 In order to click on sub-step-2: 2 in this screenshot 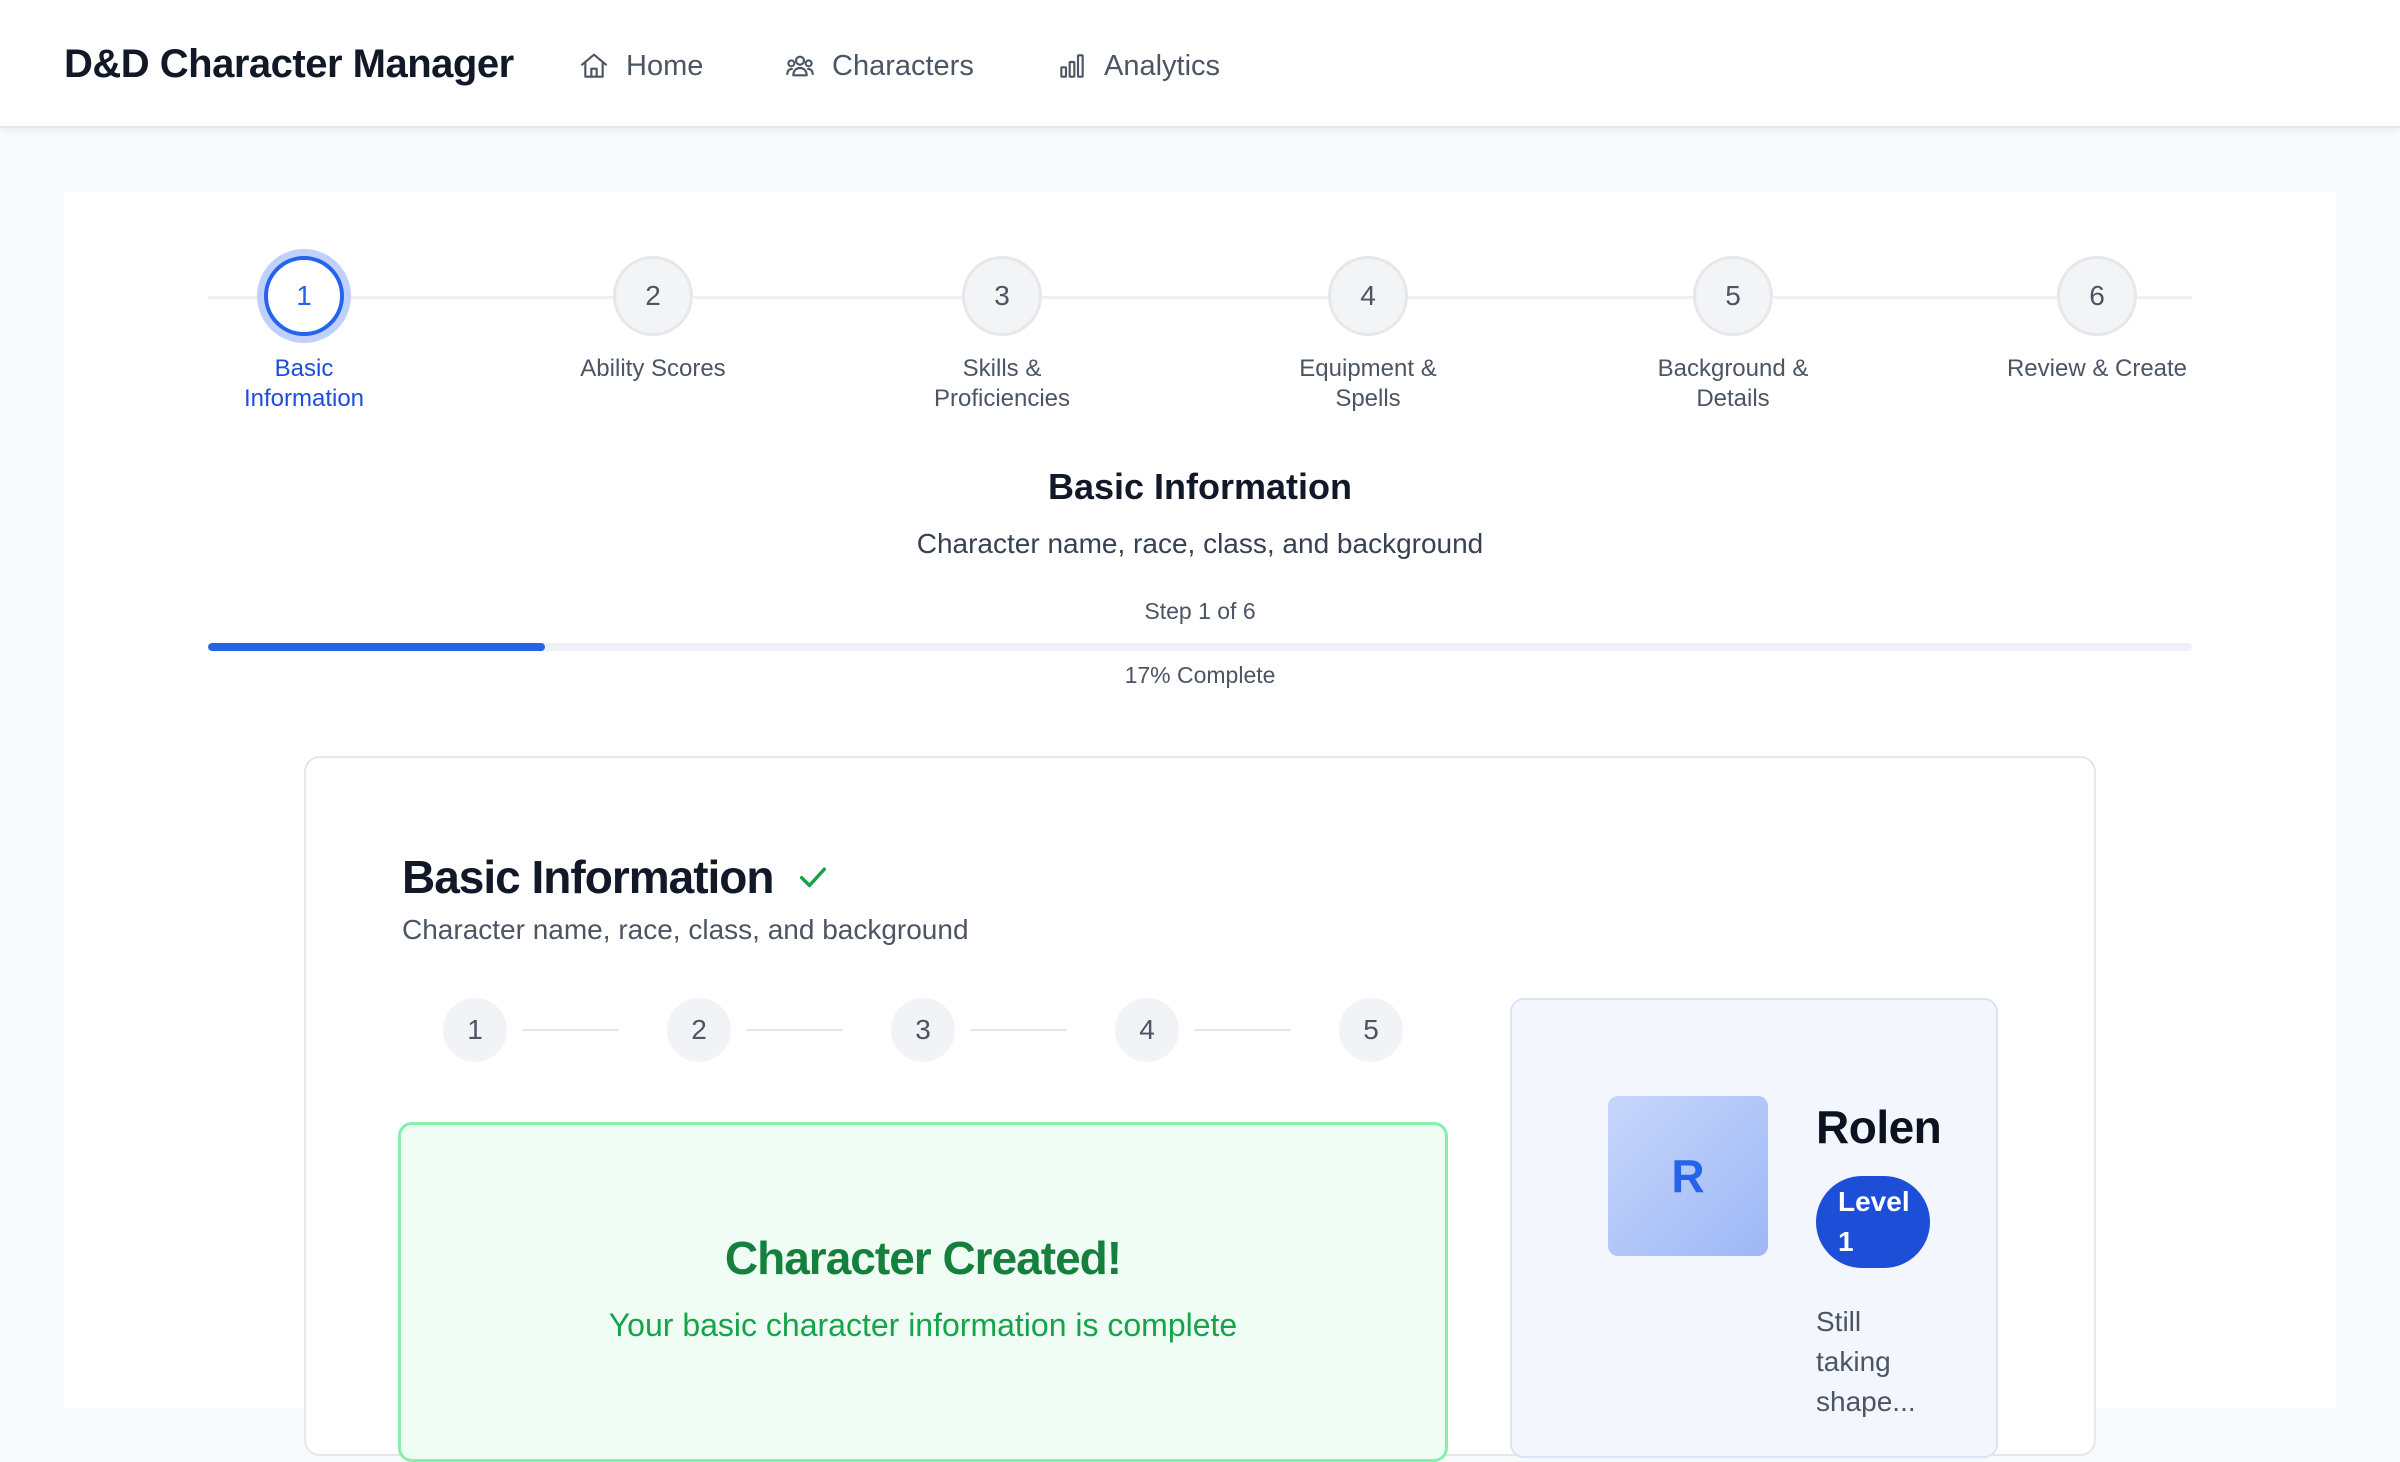, I will do `click(699, 1030)`.